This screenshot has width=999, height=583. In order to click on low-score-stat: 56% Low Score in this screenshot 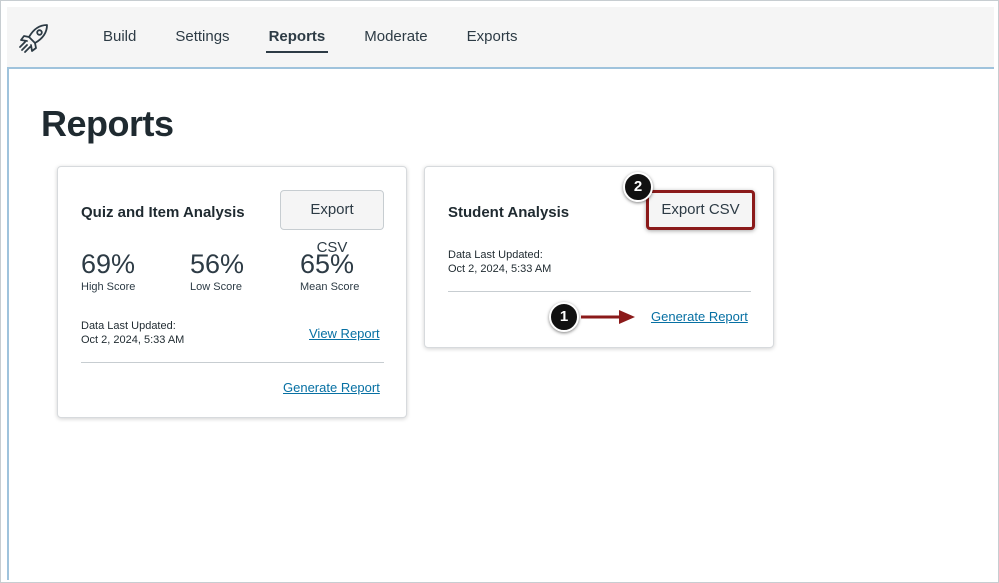, I will do `click(217, 271)`.